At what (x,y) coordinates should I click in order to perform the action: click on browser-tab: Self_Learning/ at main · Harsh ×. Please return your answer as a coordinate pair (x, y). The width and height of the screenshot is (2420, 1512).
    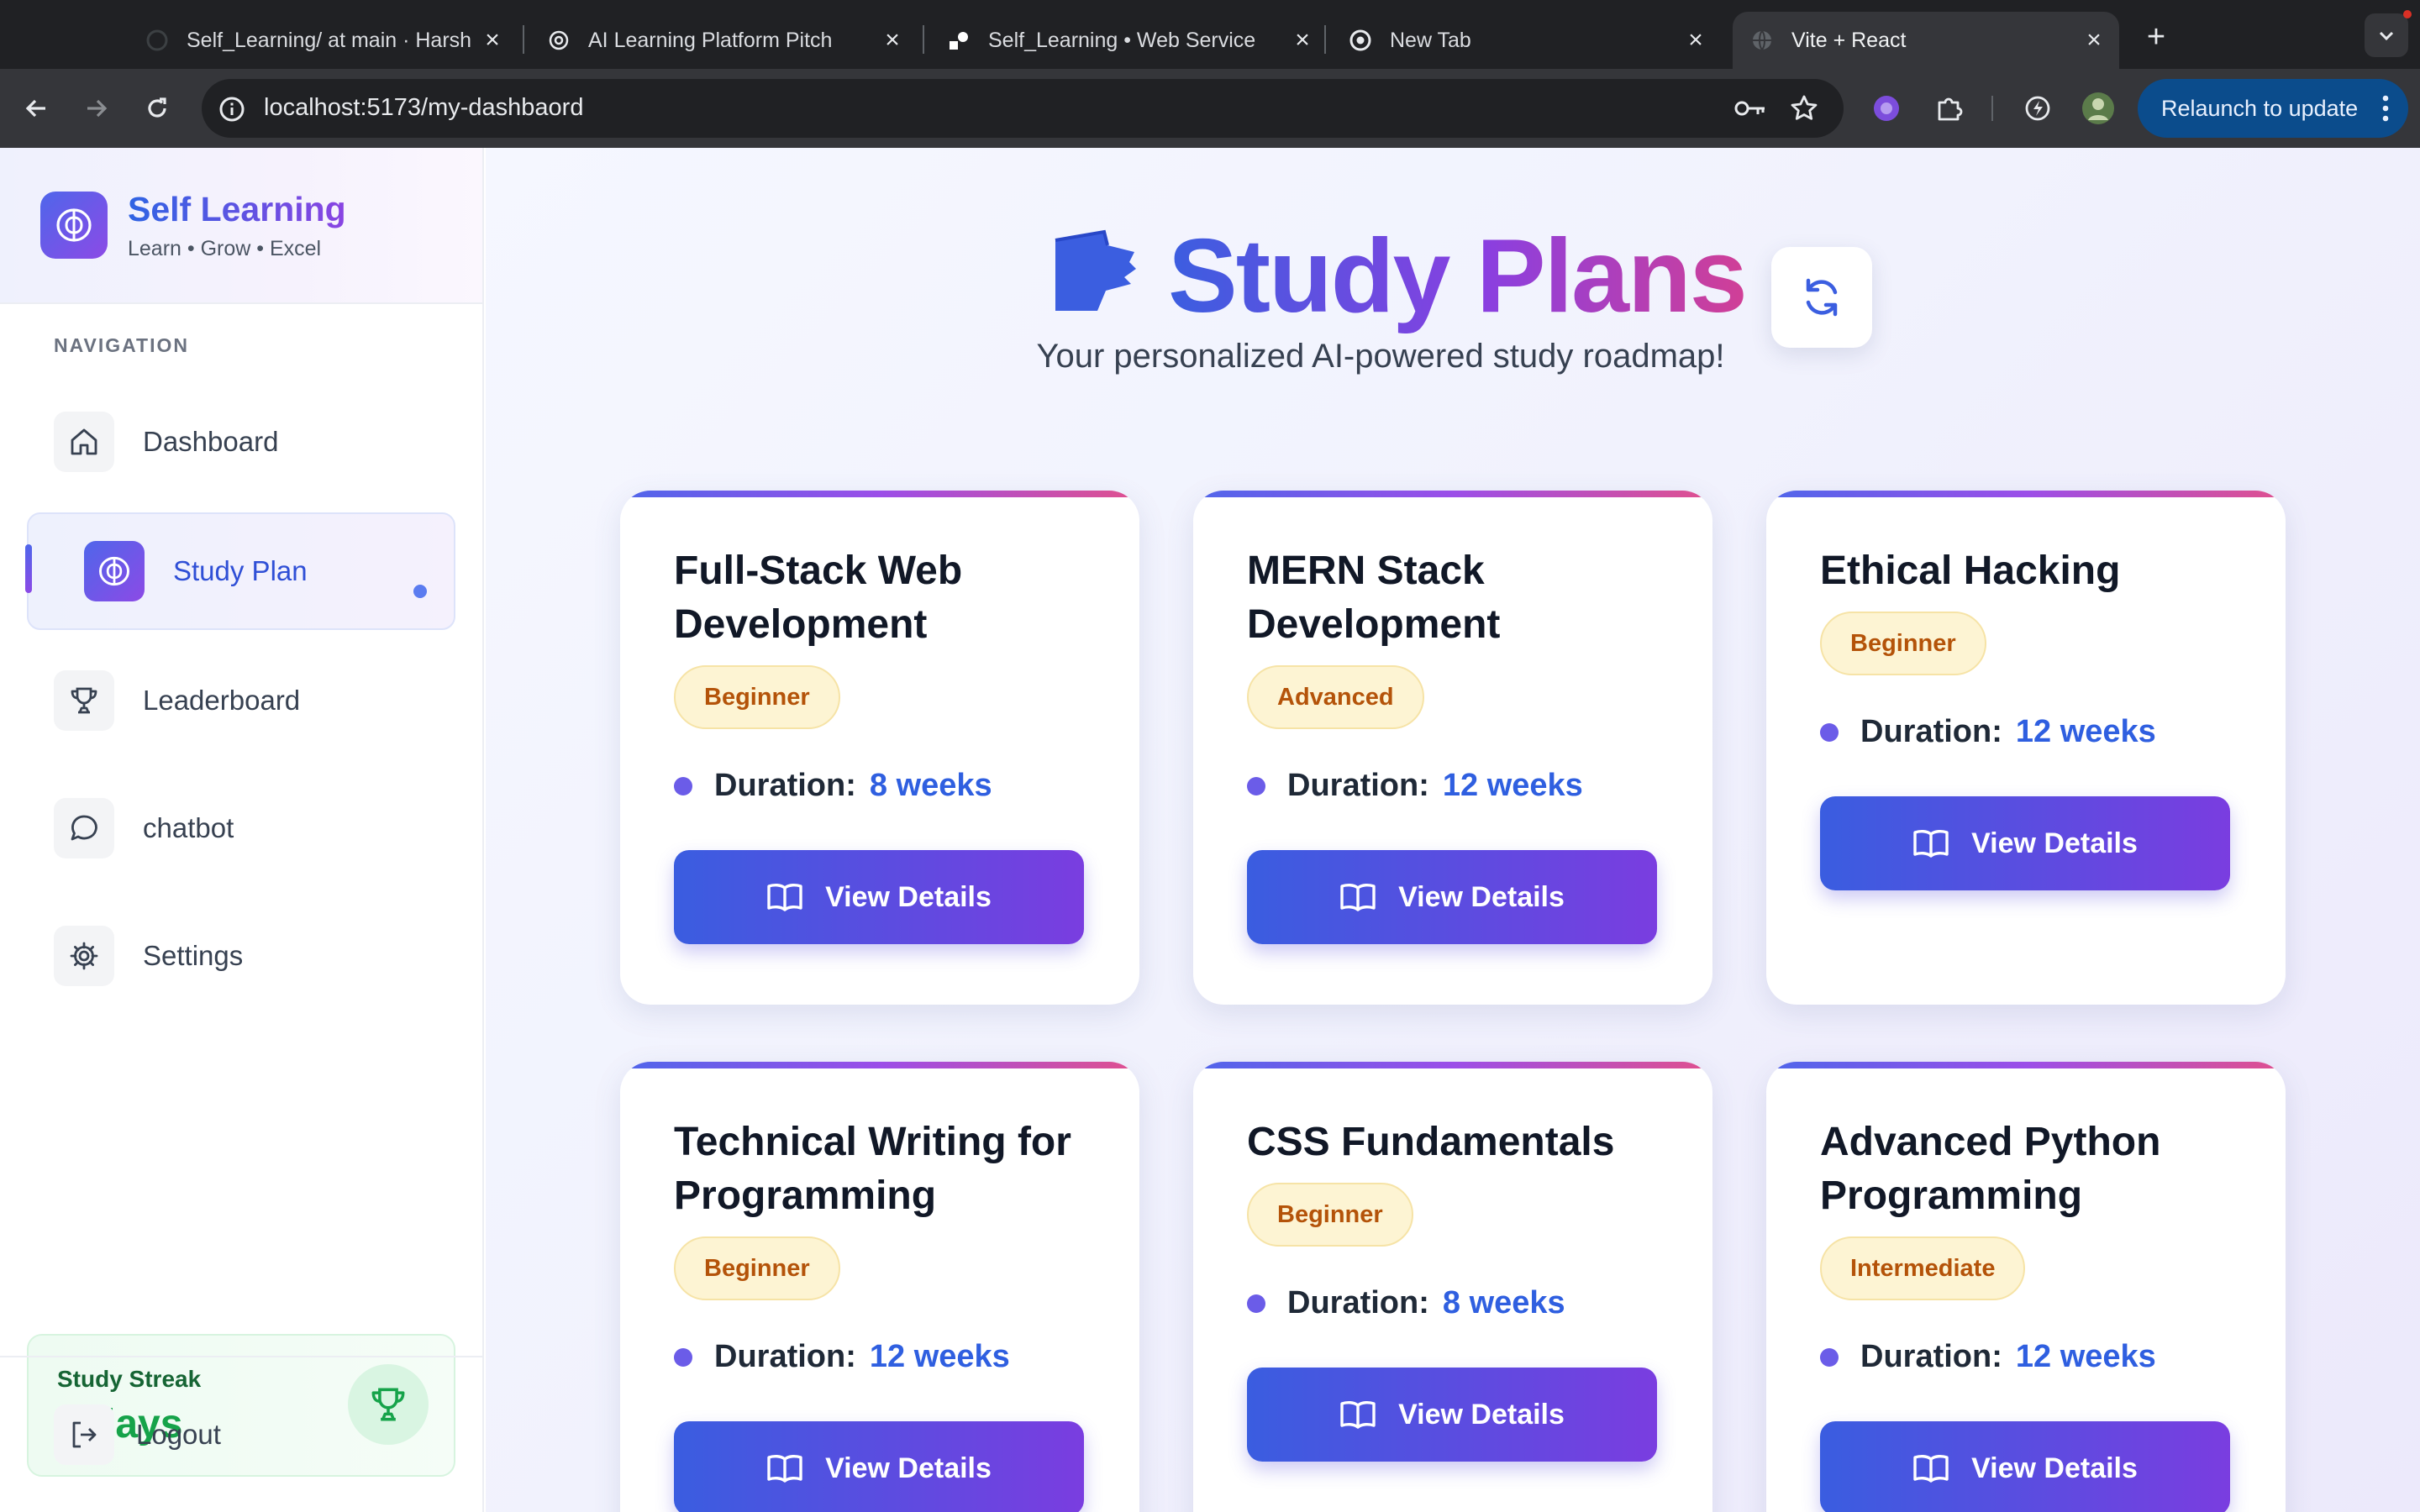
    Looking at the image, I should click on (323, 40).